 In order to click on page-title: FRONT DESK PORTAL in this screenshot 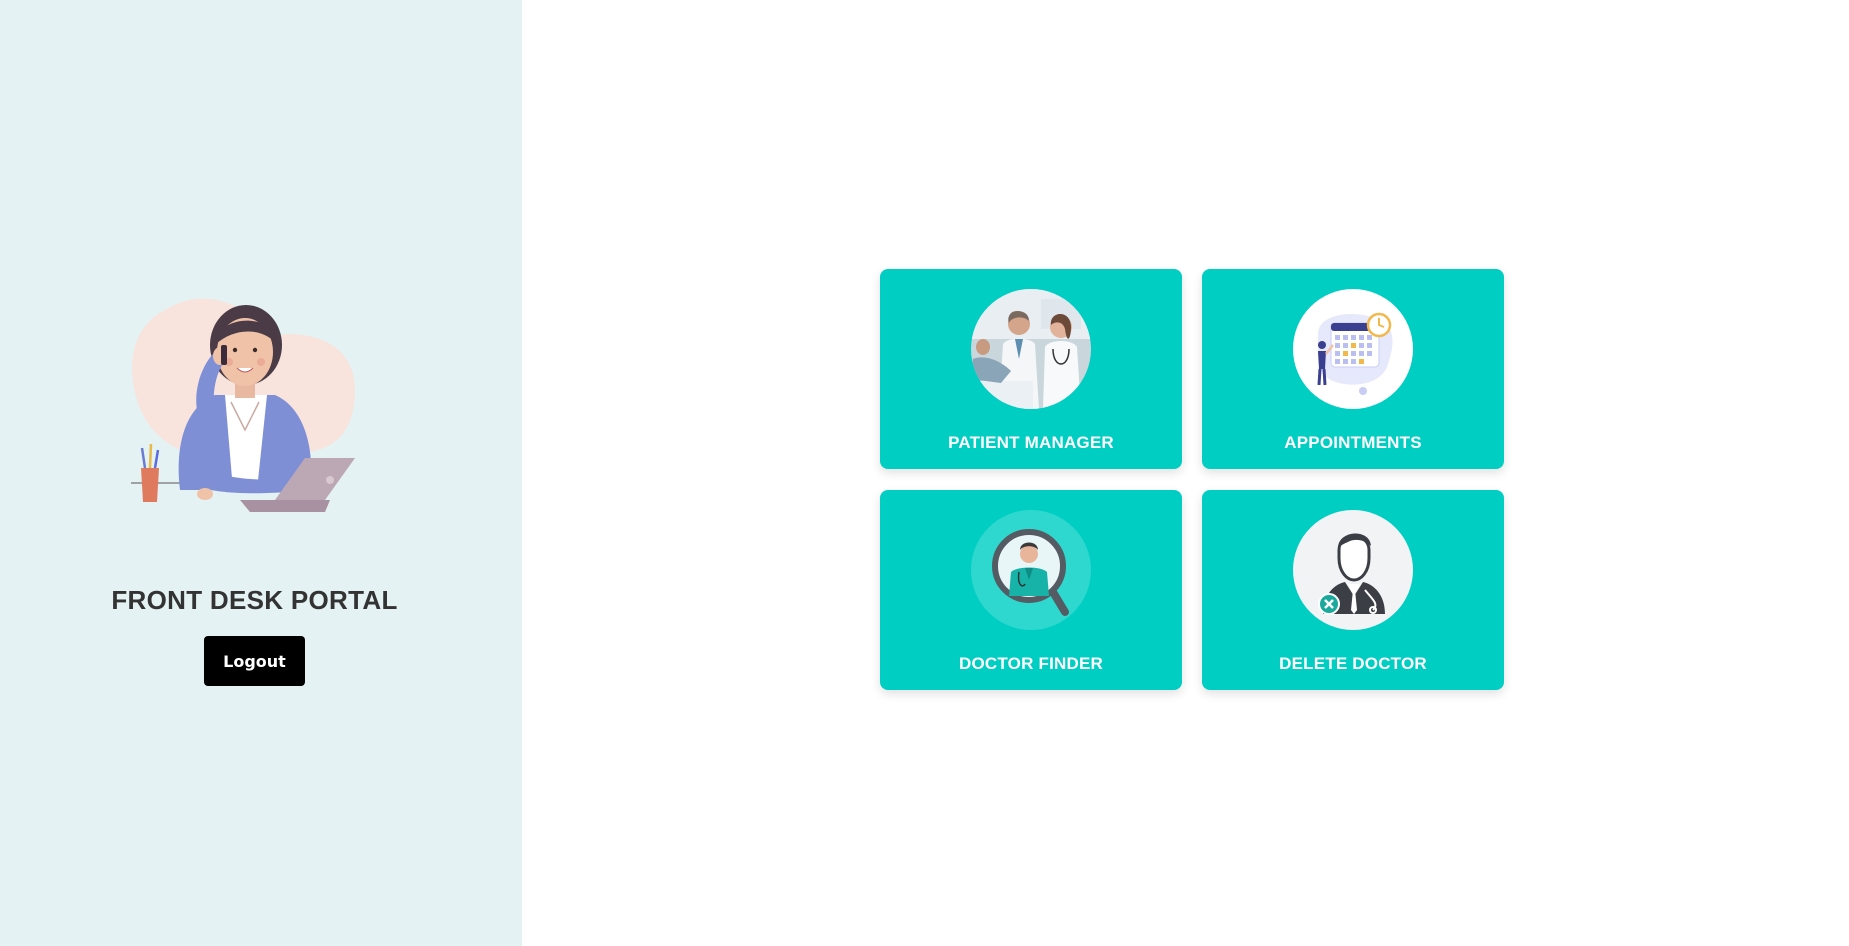, I will do `click(254, 600)`.